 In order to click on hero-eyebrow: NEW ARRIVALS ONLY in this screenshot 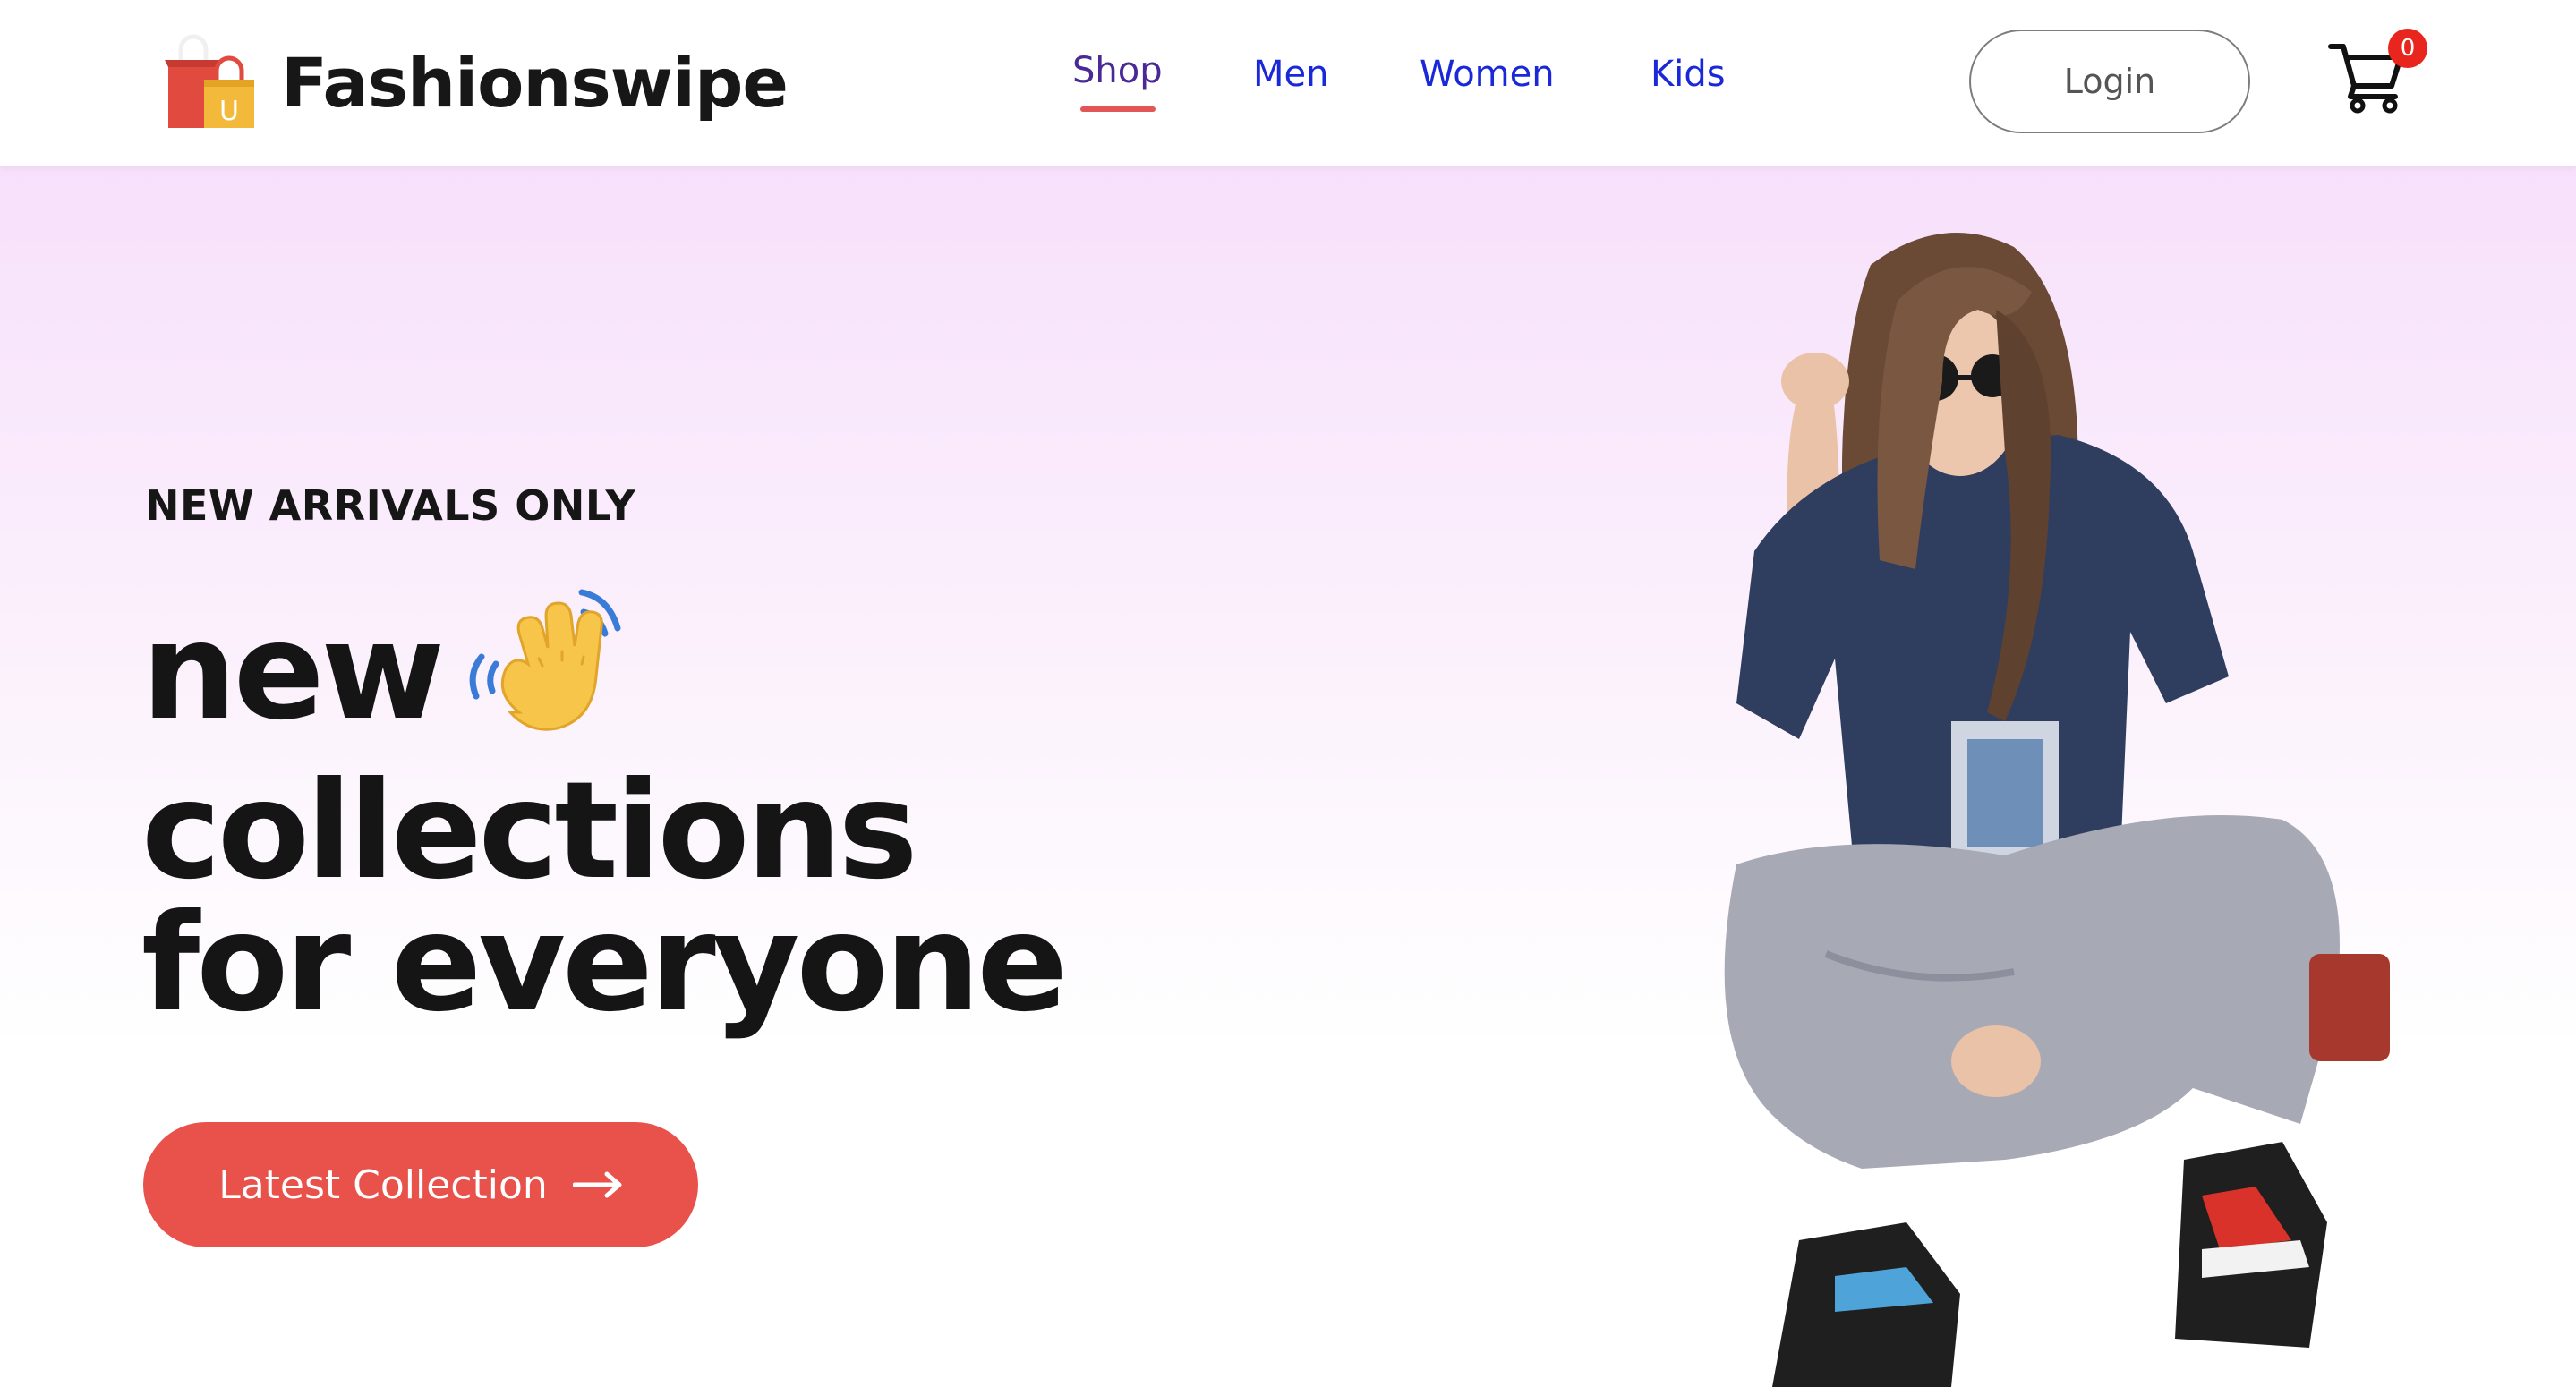, I will do `click(390, 506)`.